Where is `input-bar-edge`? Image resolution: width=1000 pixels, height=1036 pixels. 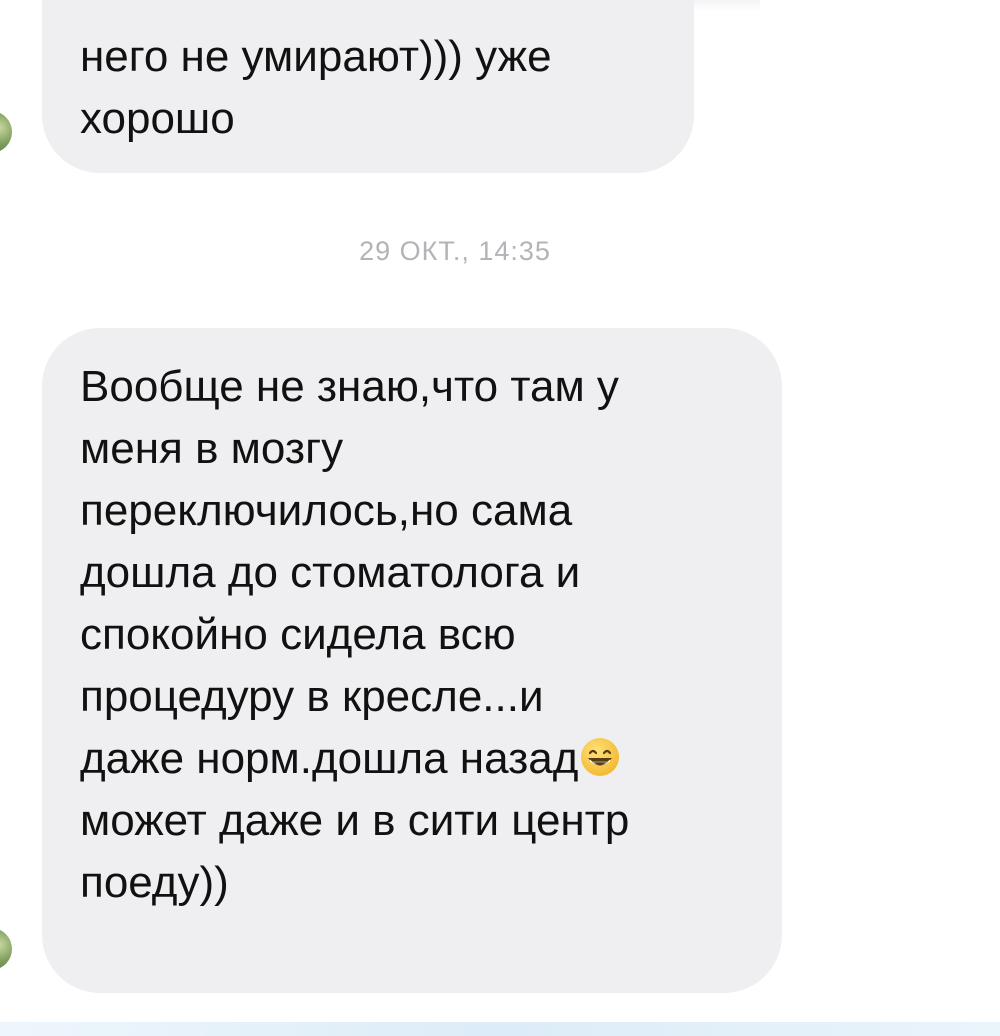 input-bar-edge is located at coordinates (500, 1029).